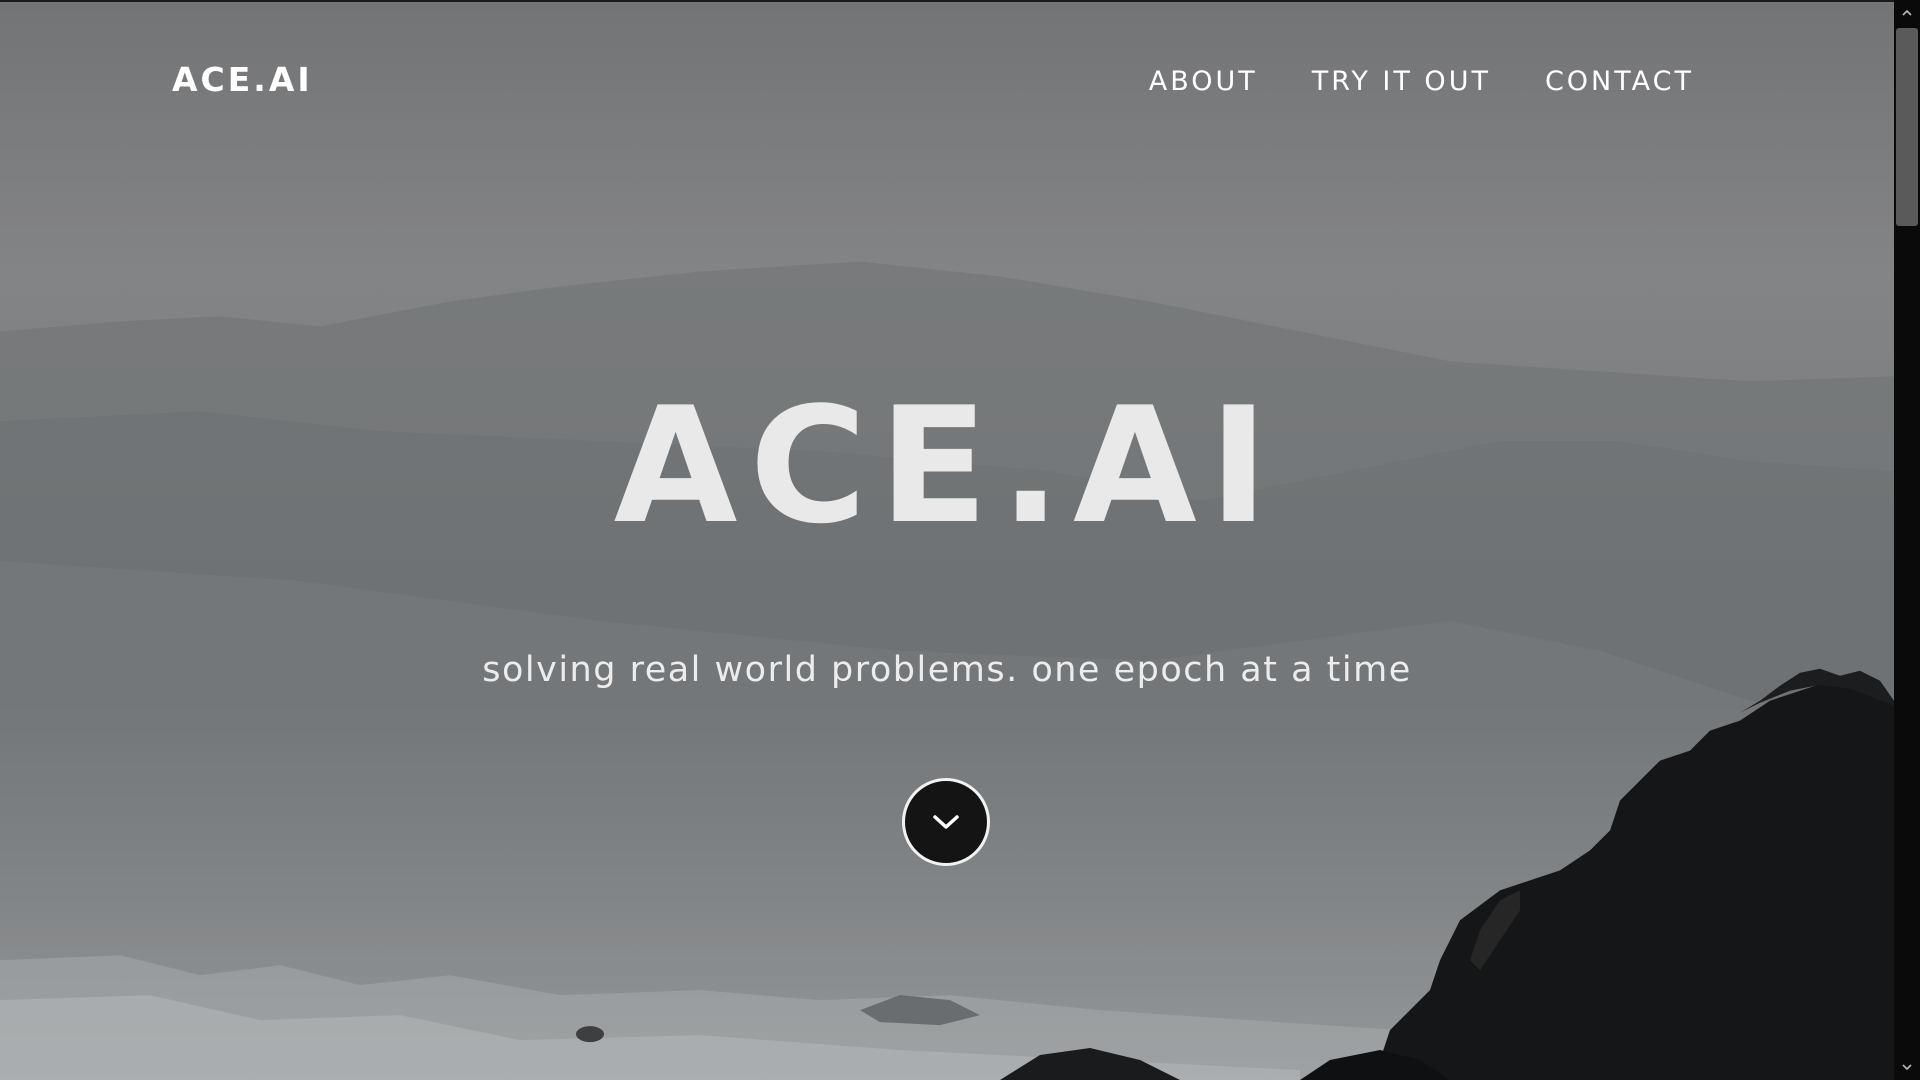  I want to click on scroll-down-button, so click(946, 822).